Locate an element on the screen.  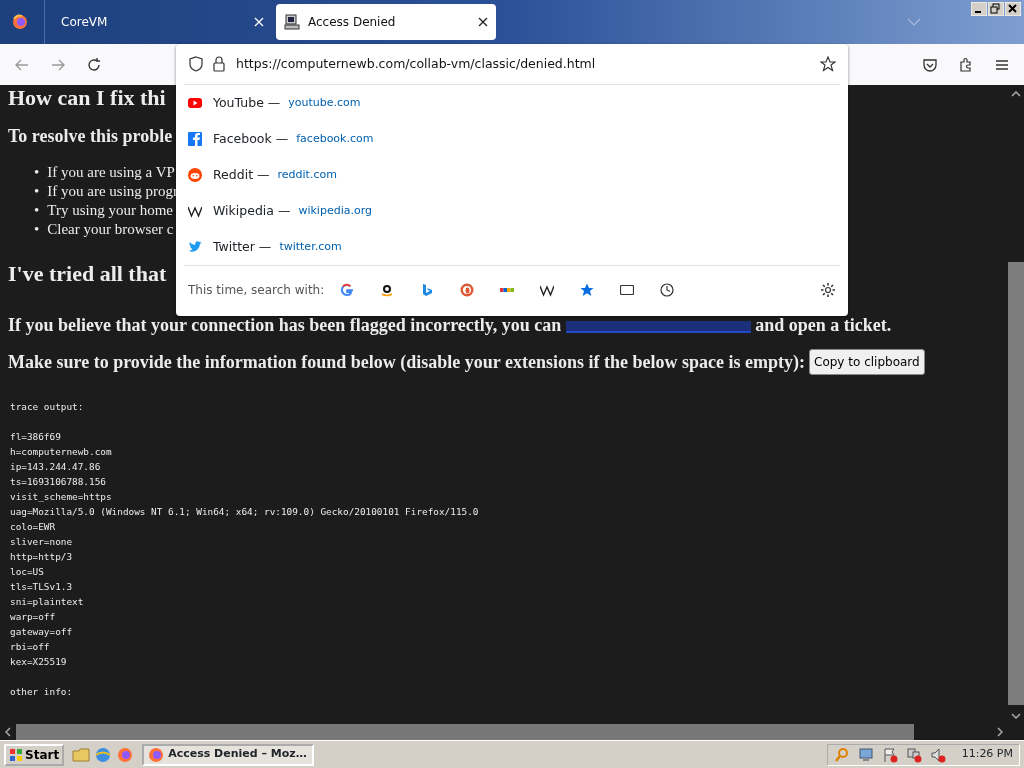
trace-line: colo=EWR is located at coordinates (33, 526).